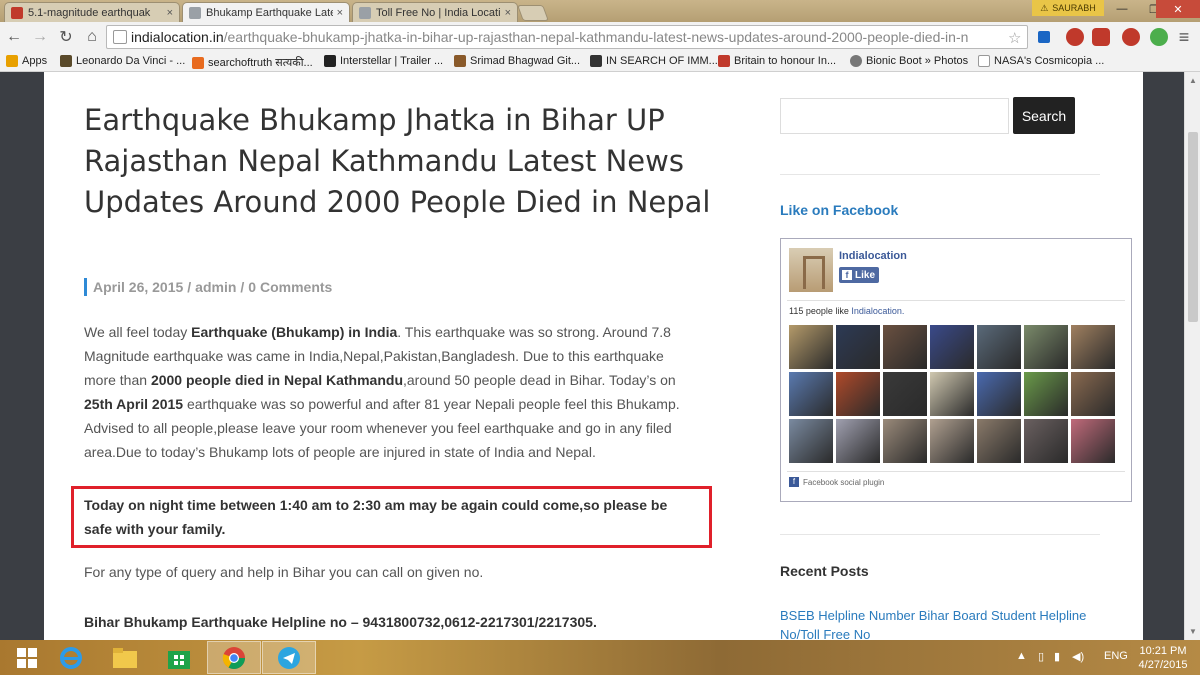 The width and height of the screenshot is (1200, 675). I want to click on tab-toll-free: Toll Free No | India Locati ×, so click(435, 12).